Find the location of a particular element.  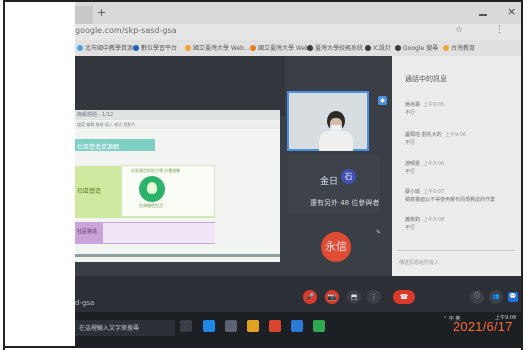

task-view-icon is located at coordinates (186, 326).